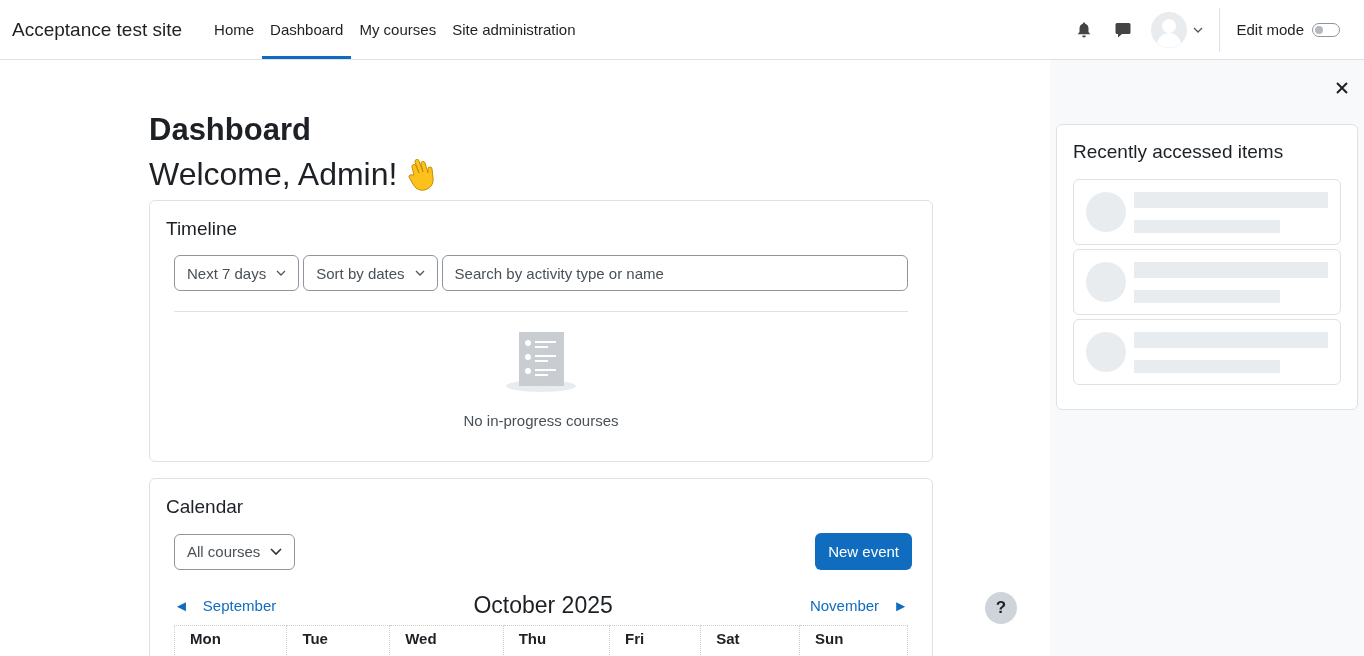 The width and height of the screenshot is (1364, 656). Describe the element at coordinates (674, 273) in the screenshot. I see `search-field: Search by activity type or name` at that location.